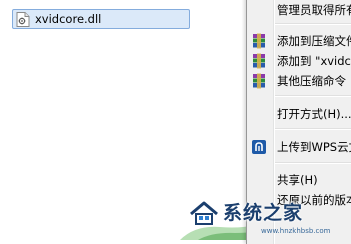 The image size is (351, 244). I want to click on file-item-selected: xvidcore.dll, so click(101, 19).